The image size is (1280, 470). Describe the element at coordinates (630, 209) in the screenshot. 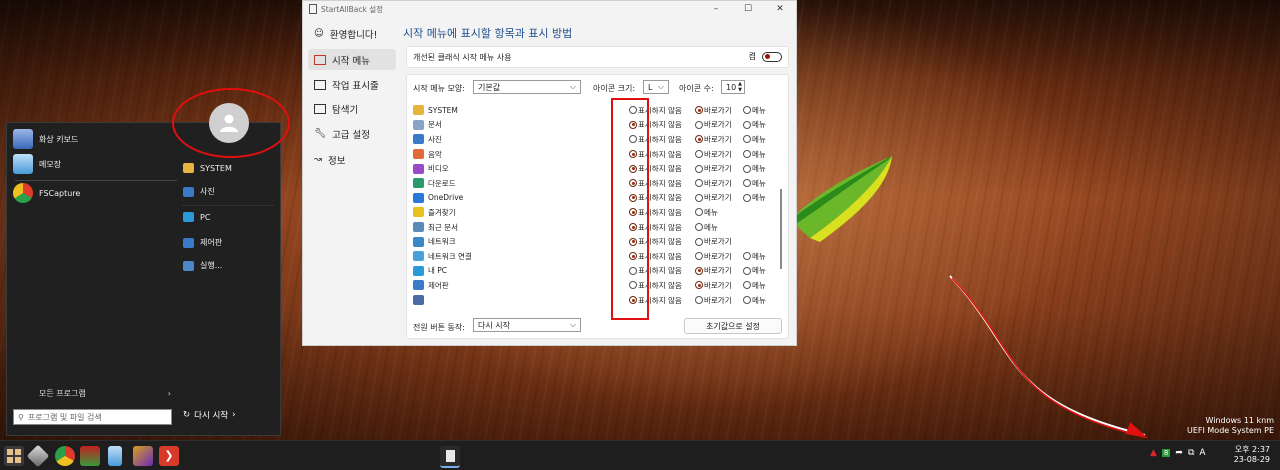

I see `highlight-box` at that location.